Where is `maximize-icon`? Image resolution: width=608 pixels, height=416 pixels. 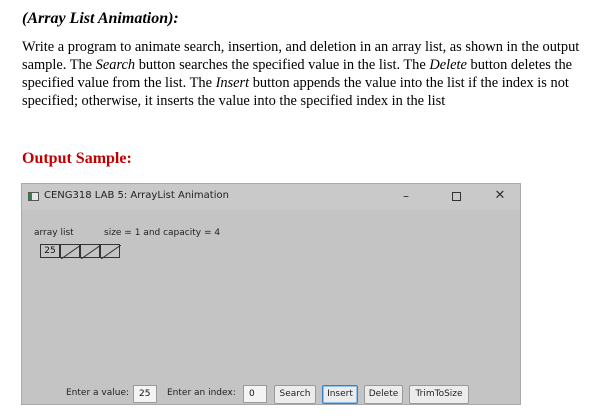 maximize-icon is located at coordinates (456, 196).